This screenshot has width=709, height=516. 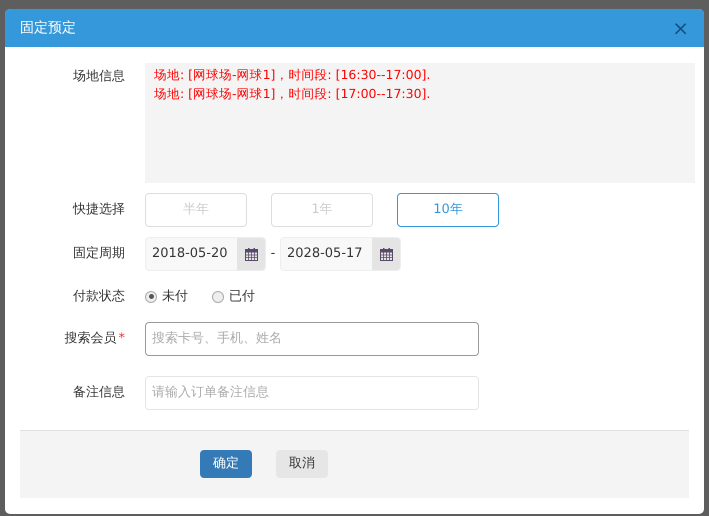 I want to click on cancel-button: 取消, so click(x=302, y=464).